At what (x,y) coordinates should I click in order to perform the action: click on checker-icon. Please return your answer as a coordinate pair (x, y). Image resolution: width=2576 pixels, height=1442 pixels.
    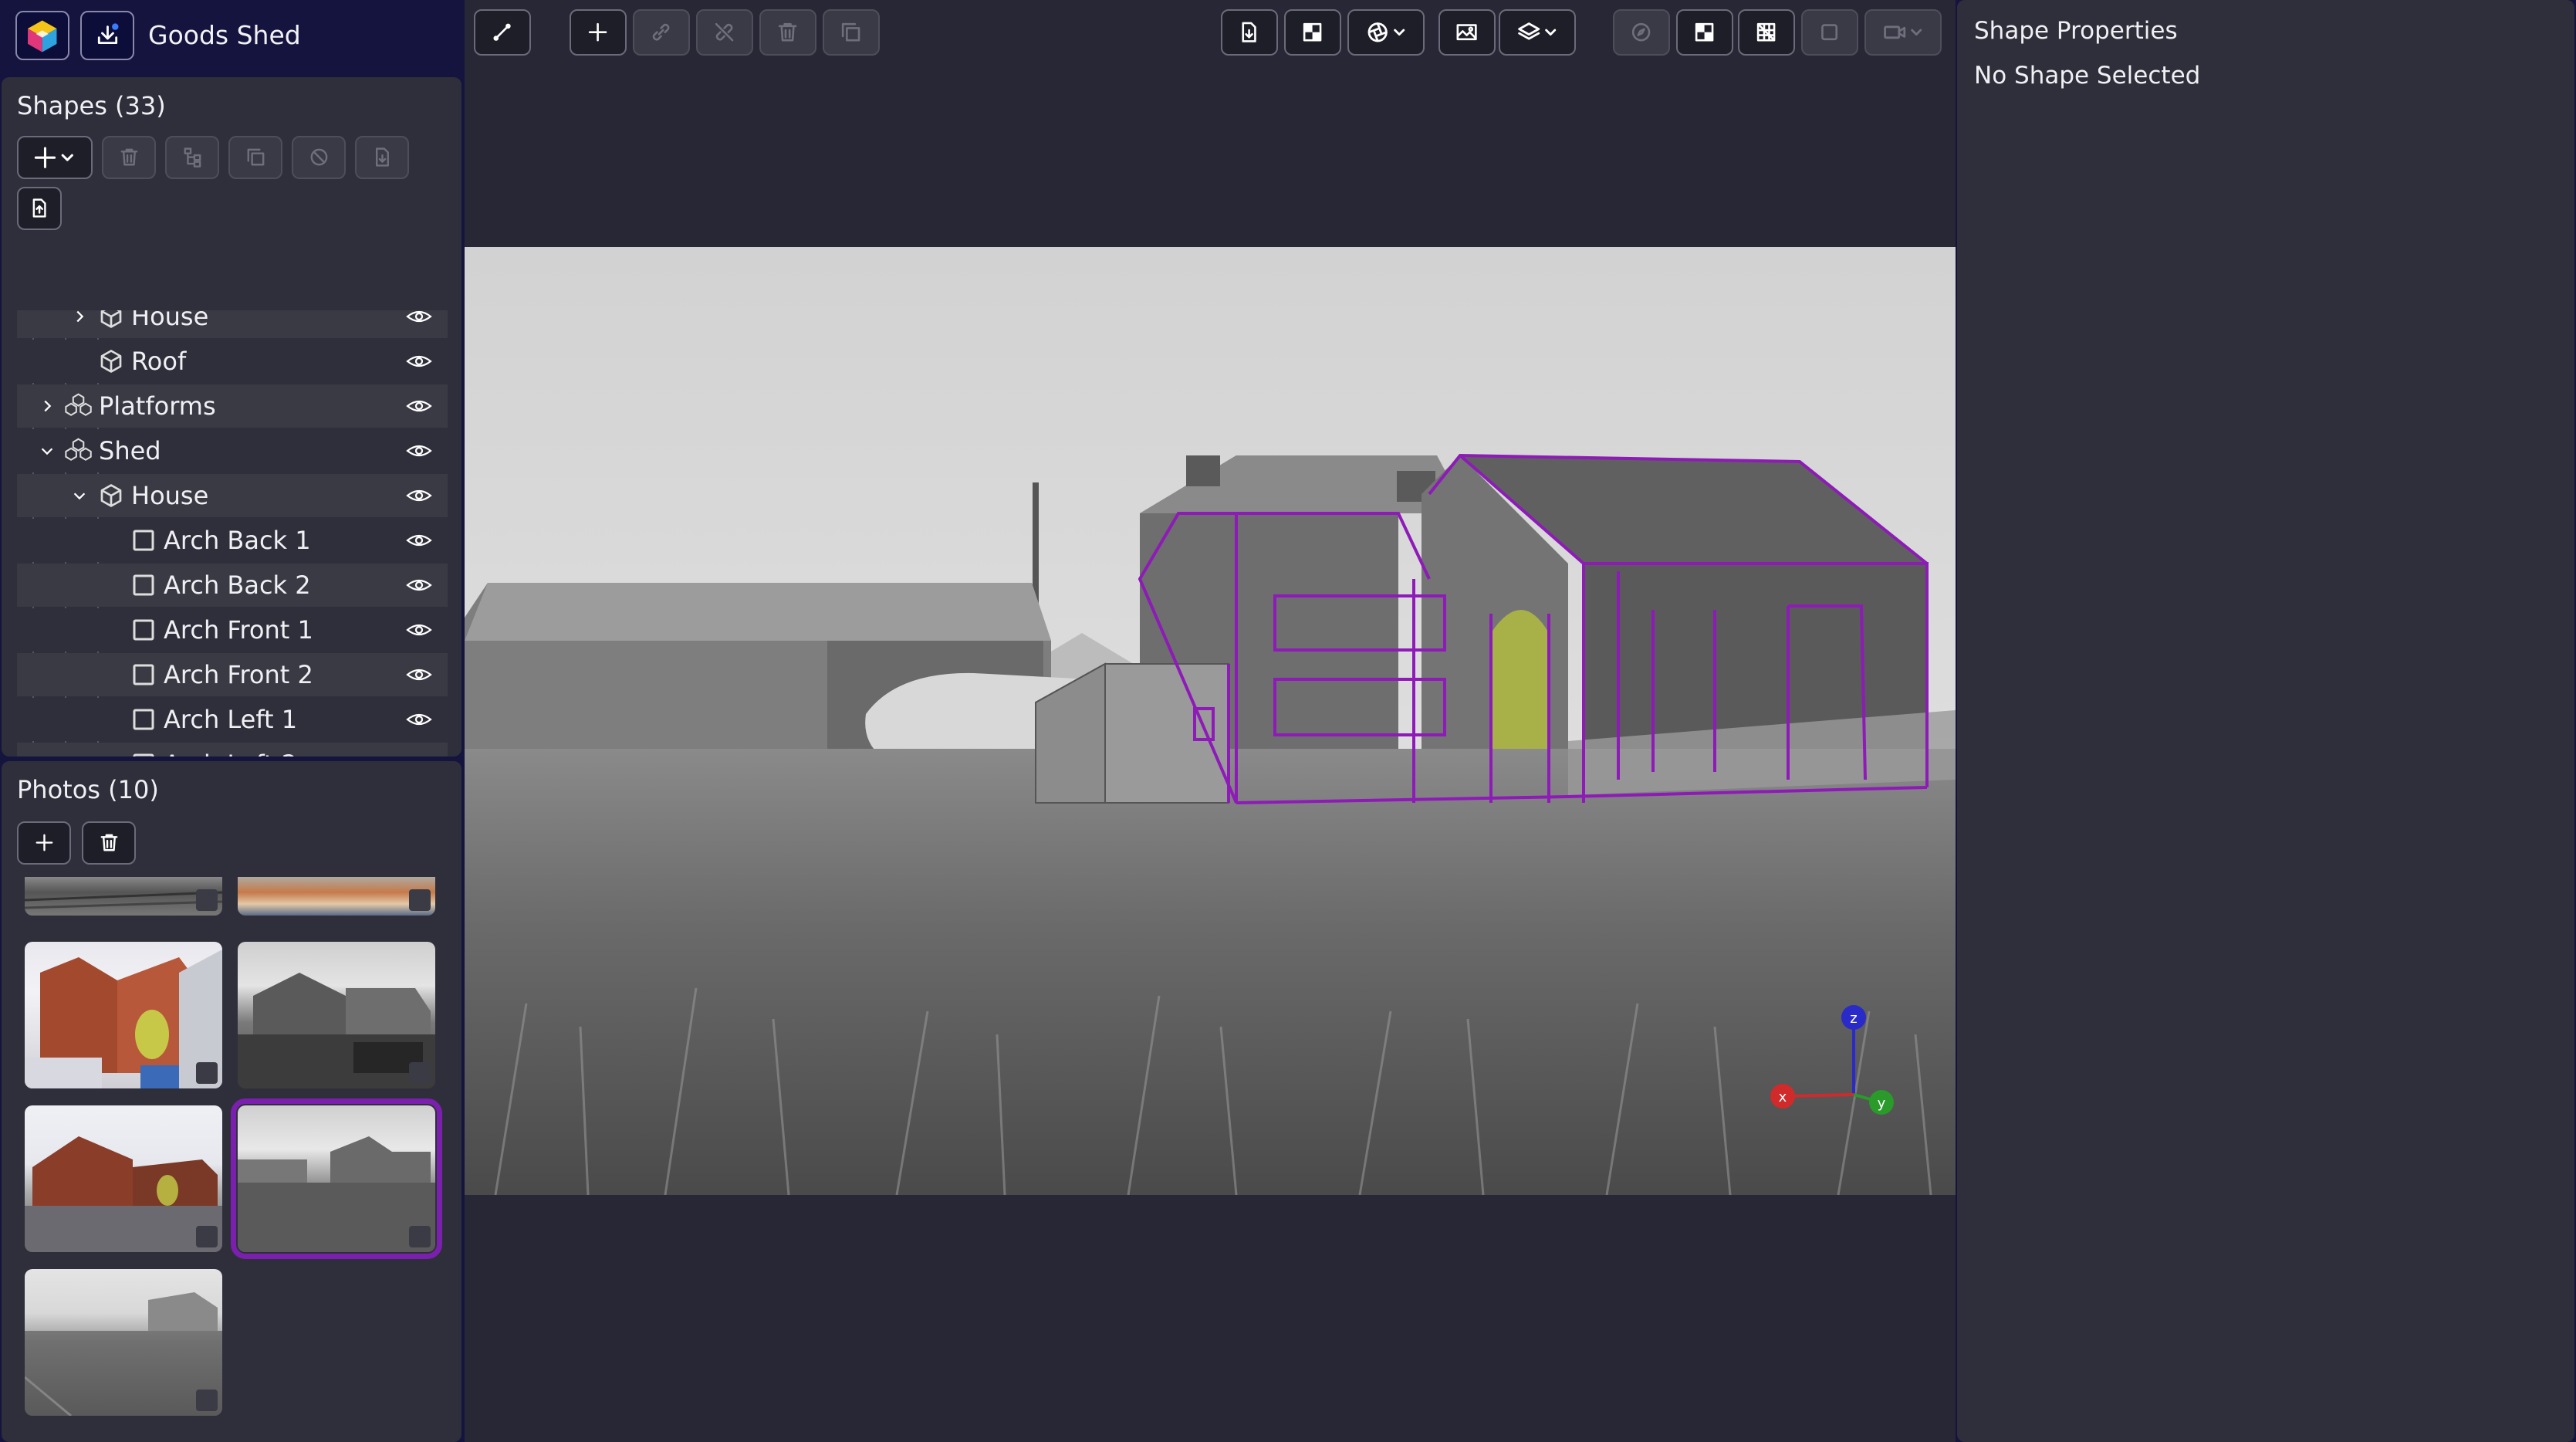
    Looking at the image, I should click on (1704, 33).